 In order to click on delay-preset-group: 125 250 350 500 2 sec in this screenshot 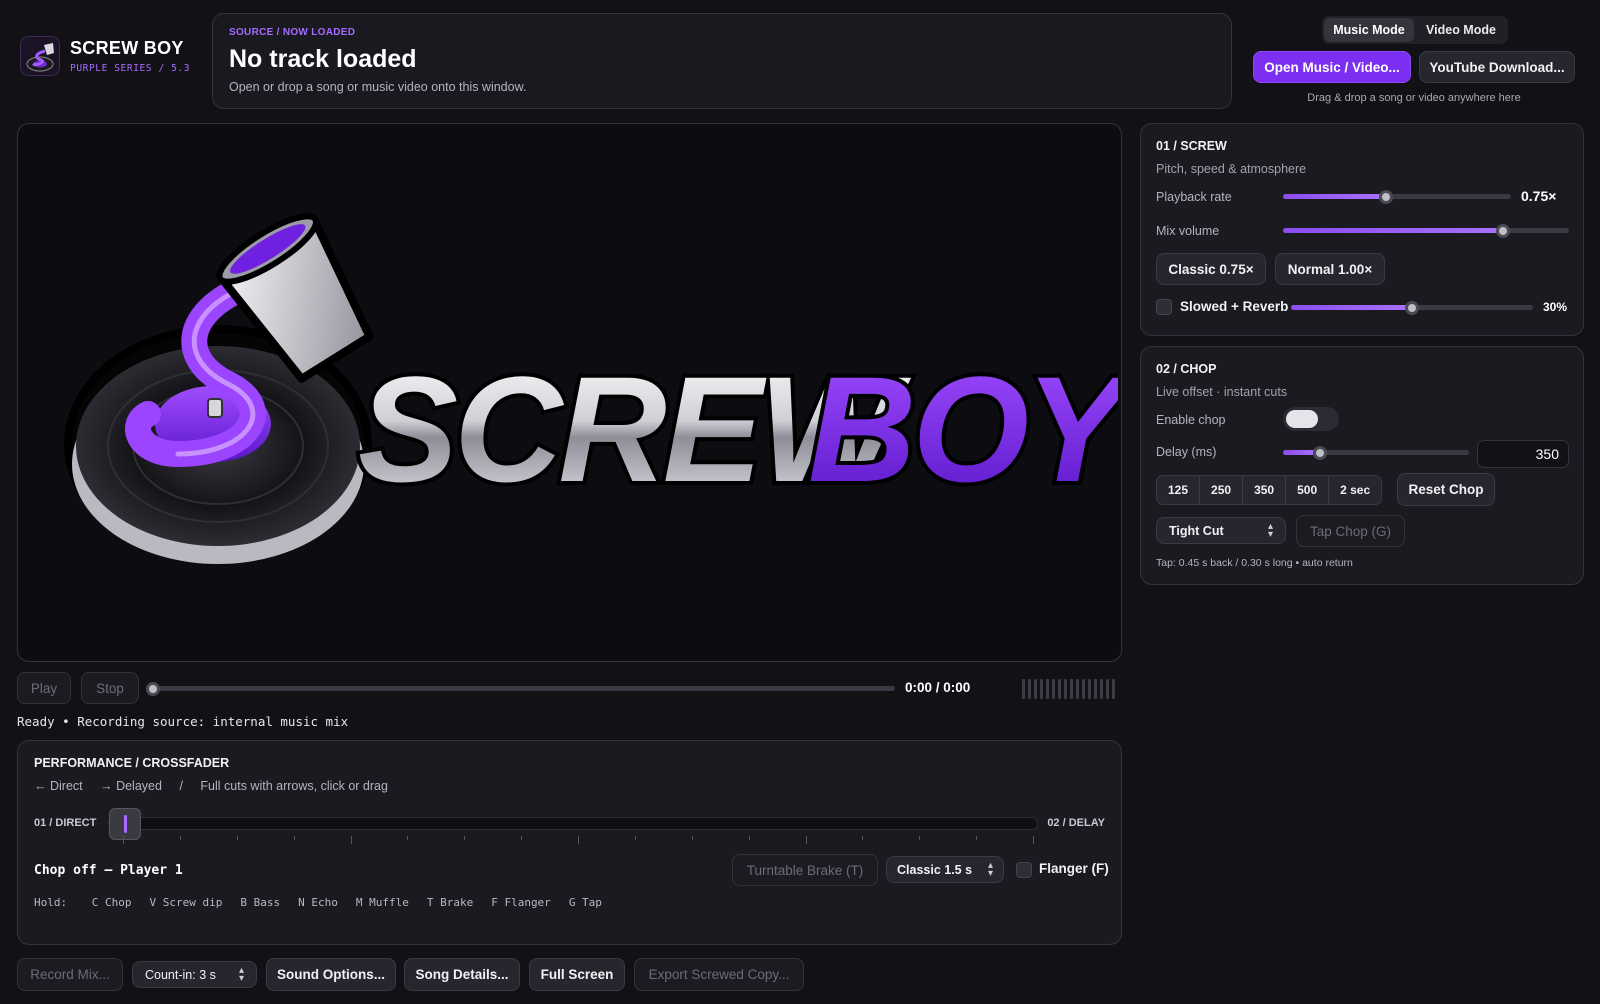, I will do `click(1269, 490)`.